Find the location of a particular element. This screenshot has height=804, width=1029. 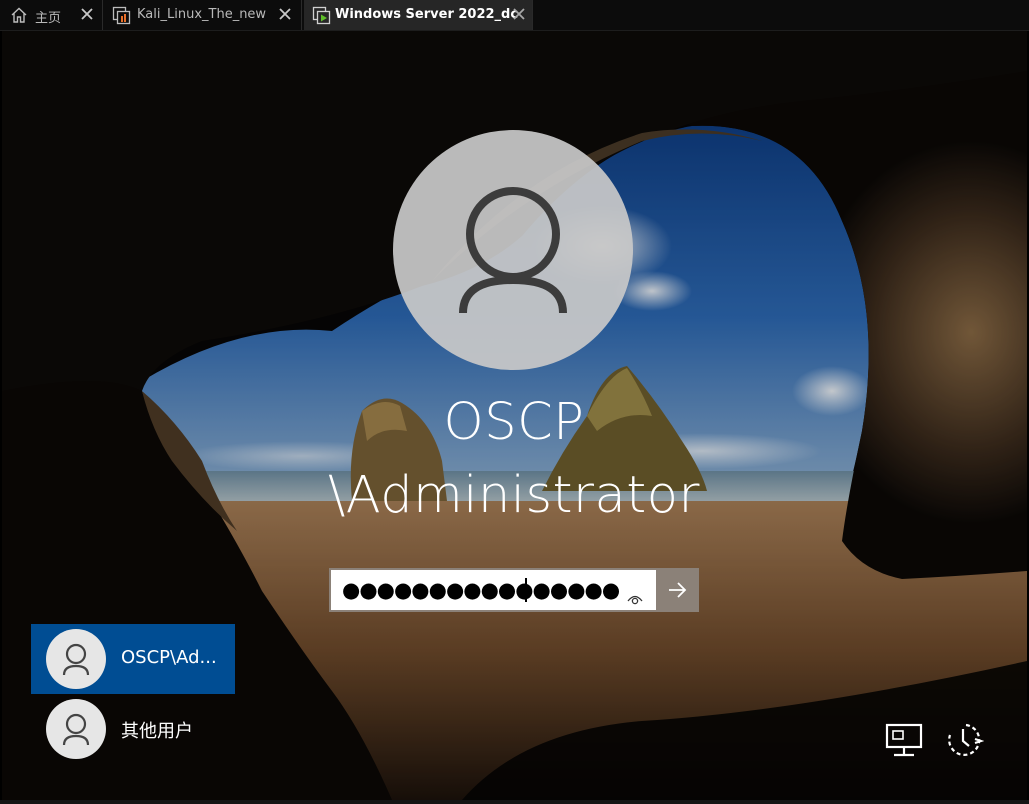

tab-windows-server: Windows Server 2022_dc is located at coordinates (418, 15).